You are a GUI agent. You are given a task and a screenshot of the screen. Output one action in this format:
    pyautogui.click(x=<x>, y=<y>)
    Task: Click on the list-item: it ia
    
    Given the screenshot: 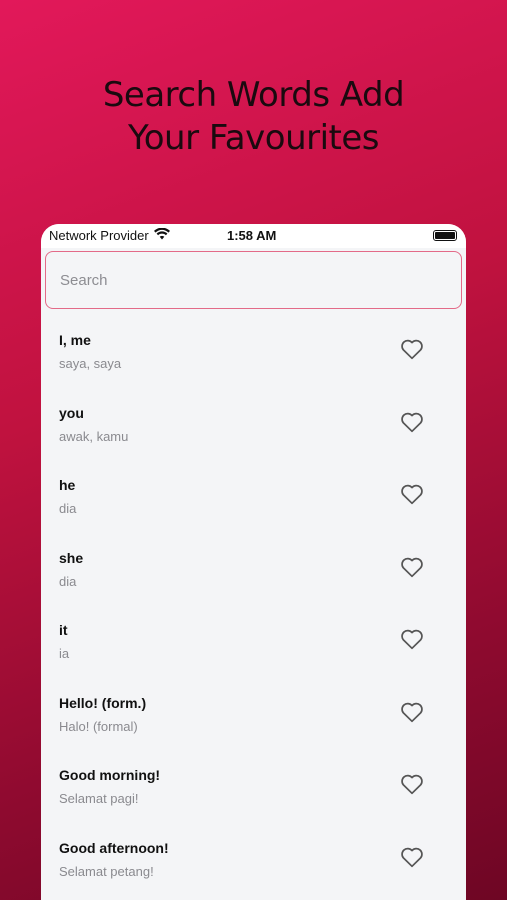 What is the action you would take?
    pyautogui.click(x=253, y=630)
    